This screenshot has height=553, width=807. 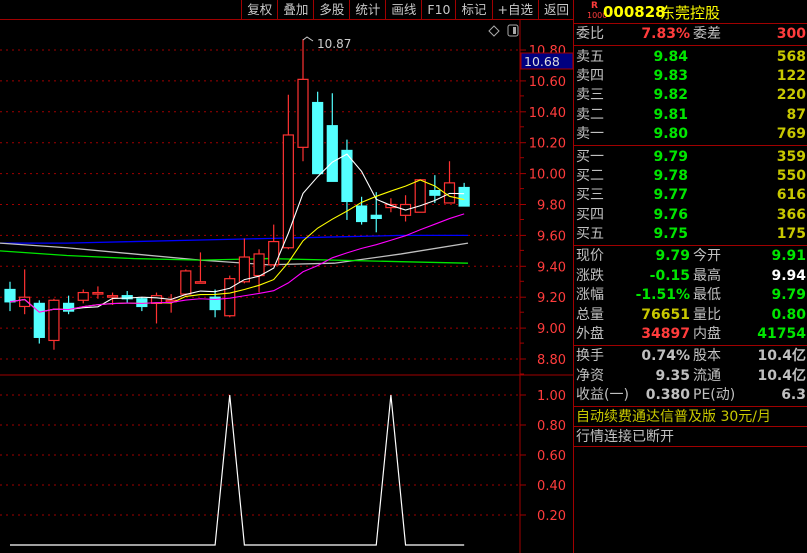 I want to click on fin-label: 收益(一), so click(x=602, y=395).